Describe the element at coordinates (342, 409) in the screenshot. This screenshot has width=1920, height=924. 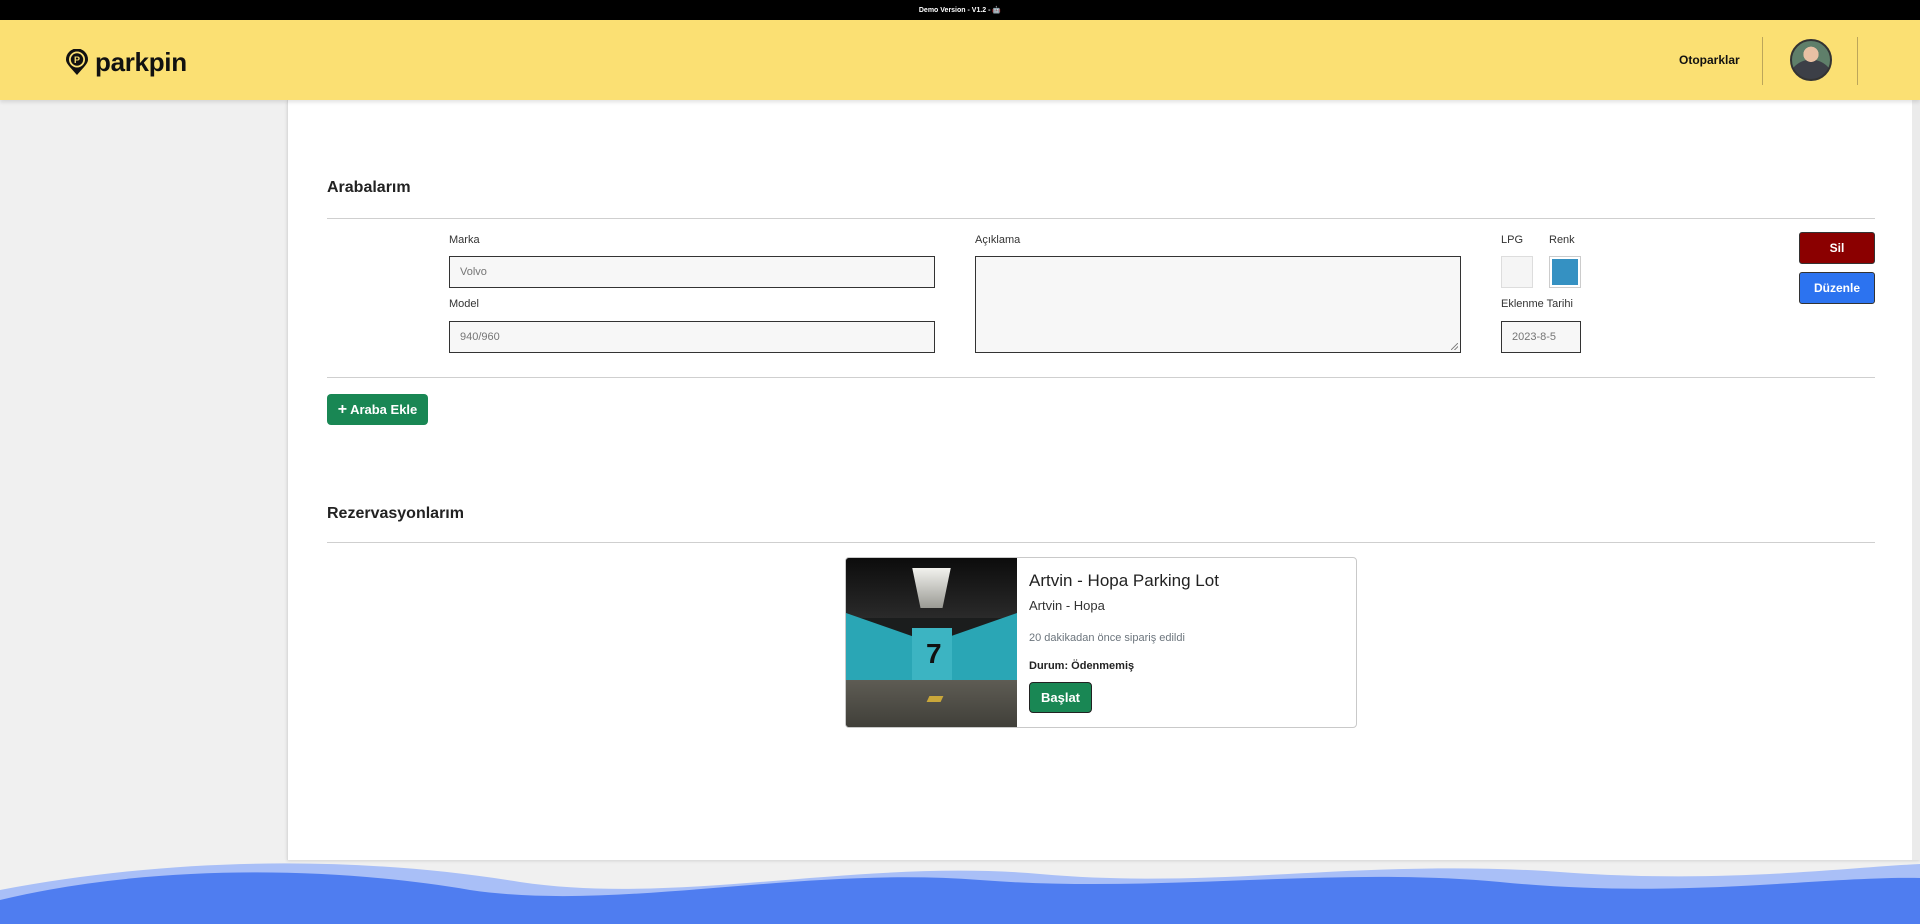
I see `plus-icon: +` at that location.